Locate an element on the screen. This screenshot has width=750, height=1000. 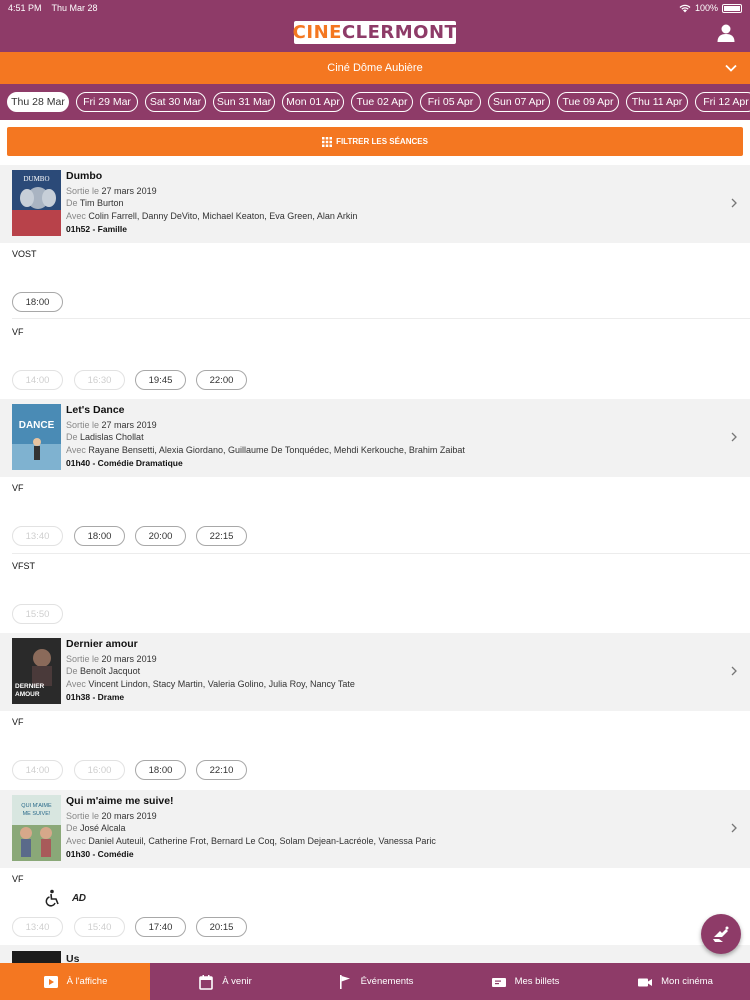
showtime-button: 15:50 is located at coordinates (37, 614).